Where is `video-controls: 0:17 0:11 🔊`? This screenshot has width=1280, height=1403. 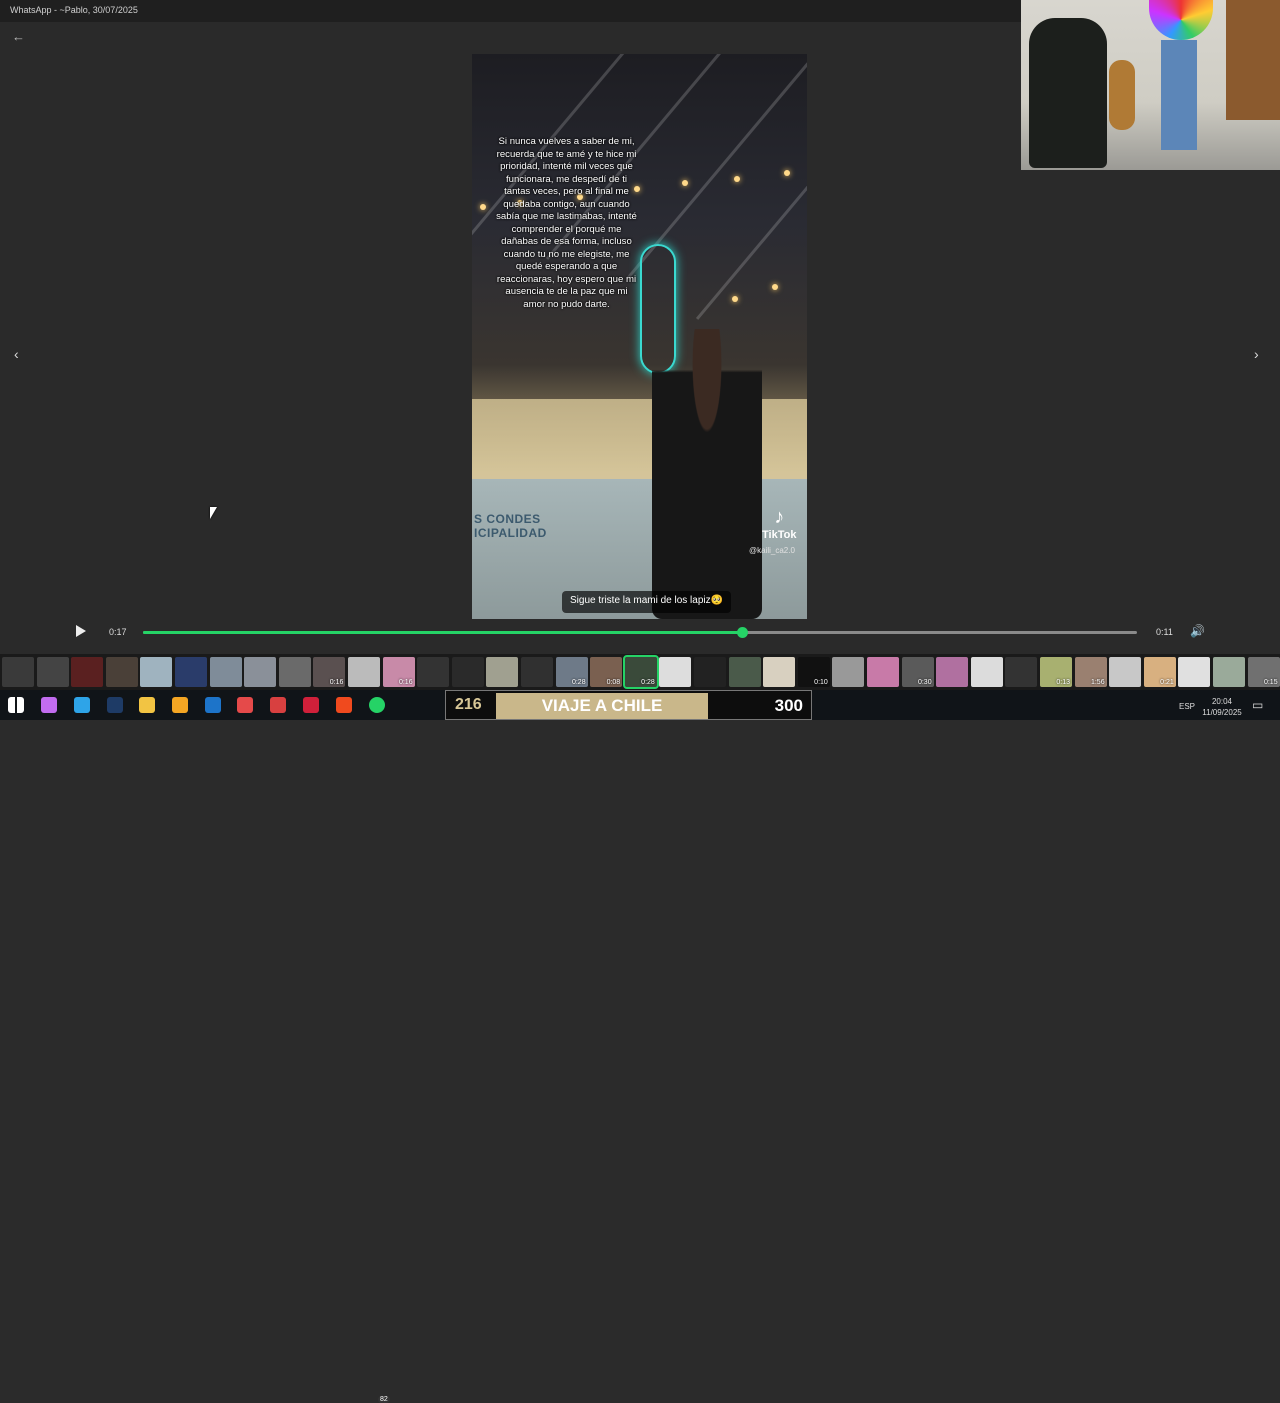 video-controls: 0:17 0:11 🔊 is located at coordinates (641, 632).